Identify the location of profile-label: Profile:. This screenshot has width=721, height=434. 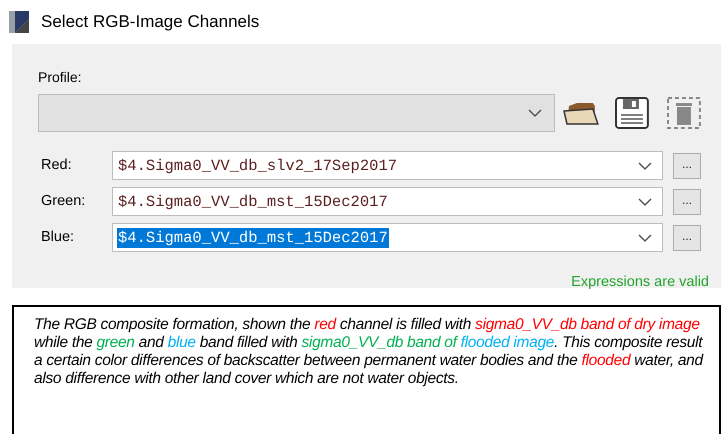
(60, 77).